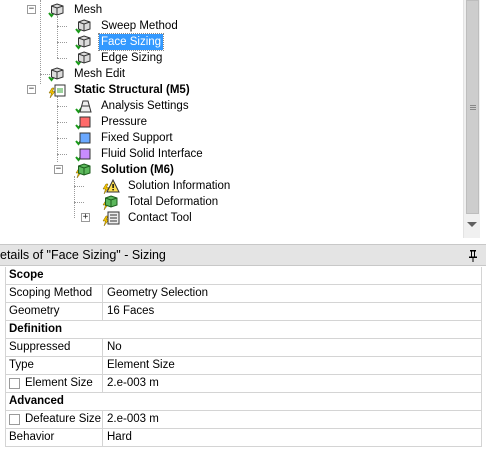 Image resolution: width=486 pixels, height=460 pixels. Describe the element at coordinates (51, 293) in the screenshot. I see `property-name: Scoping Method` at that location.